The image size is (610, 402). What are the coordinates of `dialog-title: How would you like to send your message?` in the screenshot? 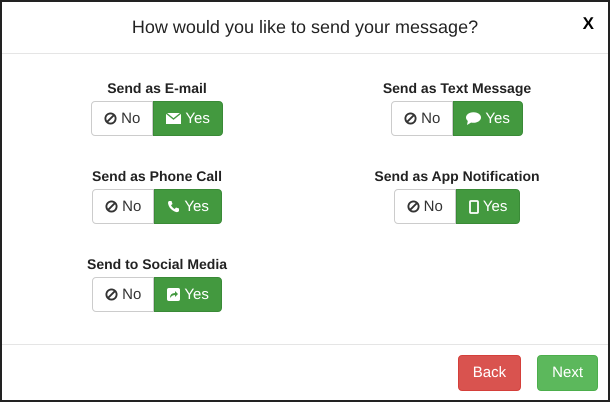 It's located at (305, 27).